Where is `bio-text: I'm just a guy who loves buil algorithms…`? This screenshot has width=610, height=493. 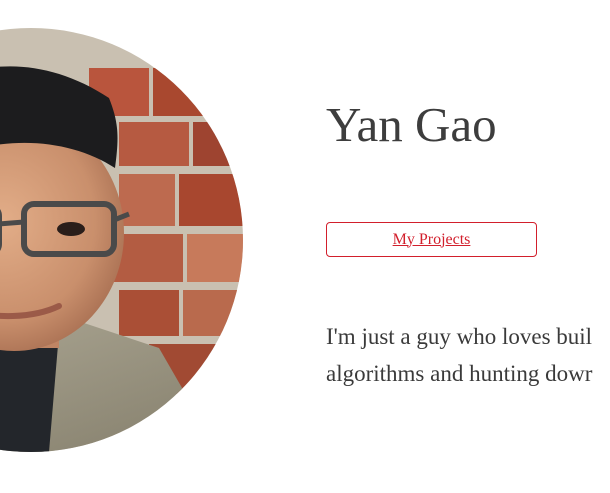 bio-text: I'm just a guy who loves buil algorithms… is located at coordinates (468, 355).